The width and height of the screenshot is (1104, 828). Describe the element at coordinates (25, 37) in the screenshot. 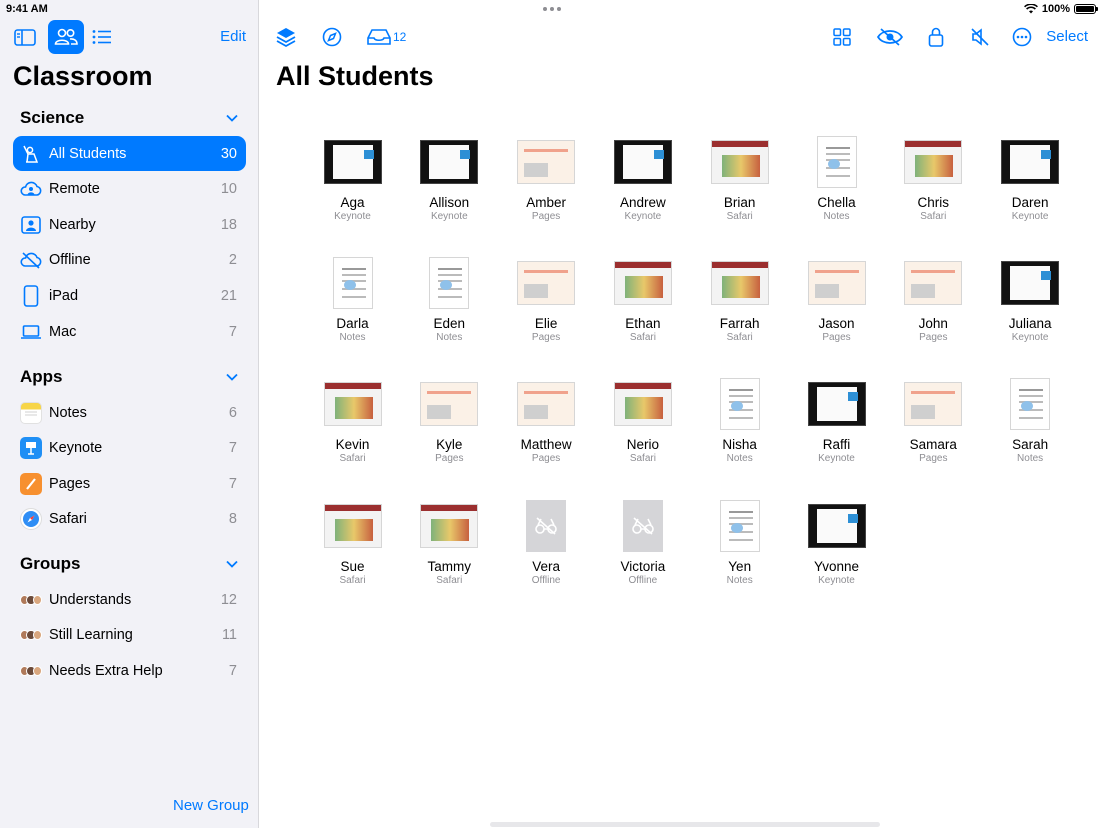

I see `sidebar-toggle-button` at that location.